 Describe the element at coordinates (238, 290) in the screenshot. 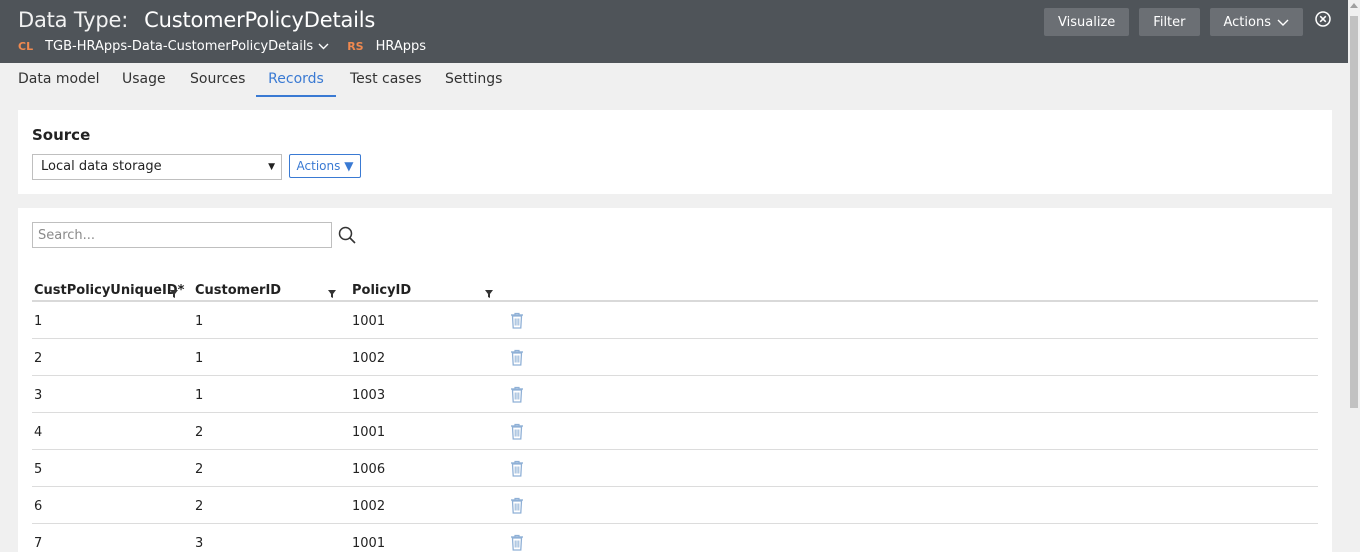

I see `column-header-customerid: CustomerID` at that location.